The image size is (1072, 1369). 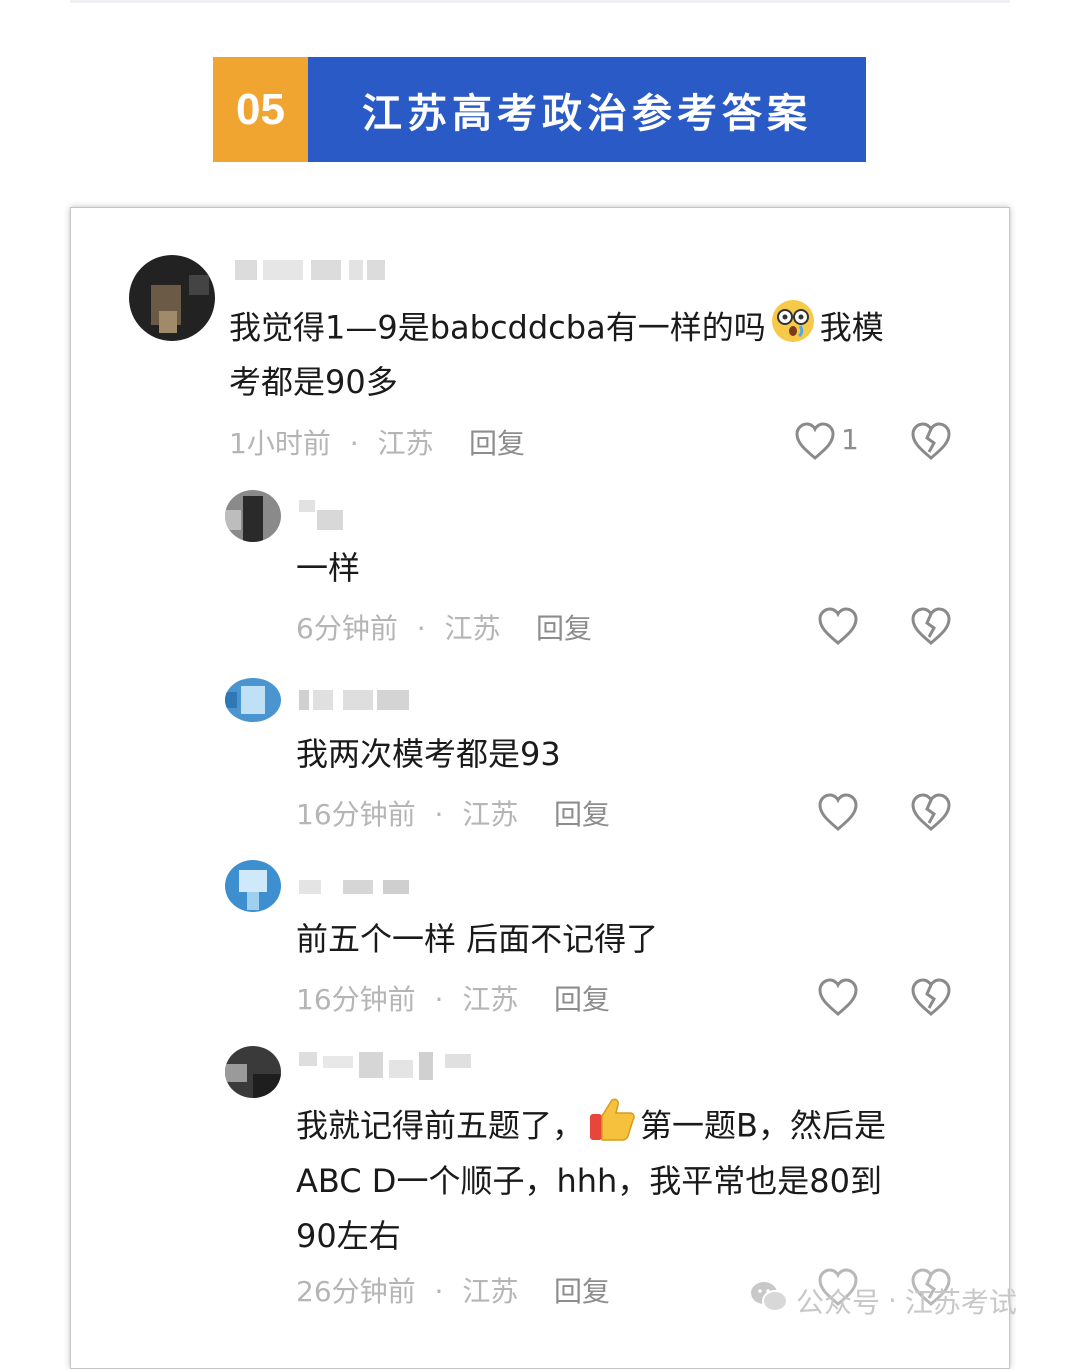 I want to click on comment-text-continued: 考都是90多, so click(x=313, y=382).